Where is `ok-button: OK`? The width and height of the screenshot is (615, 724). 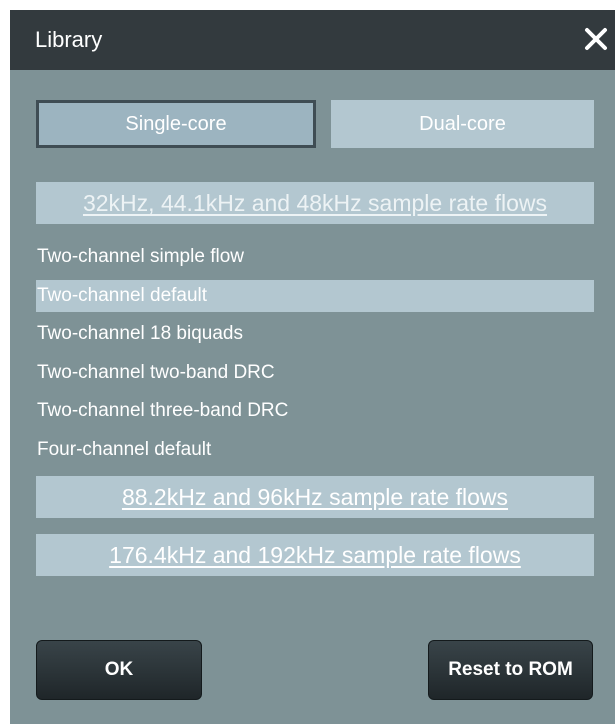
ok-button: OK is located at coordinates (119, 670).